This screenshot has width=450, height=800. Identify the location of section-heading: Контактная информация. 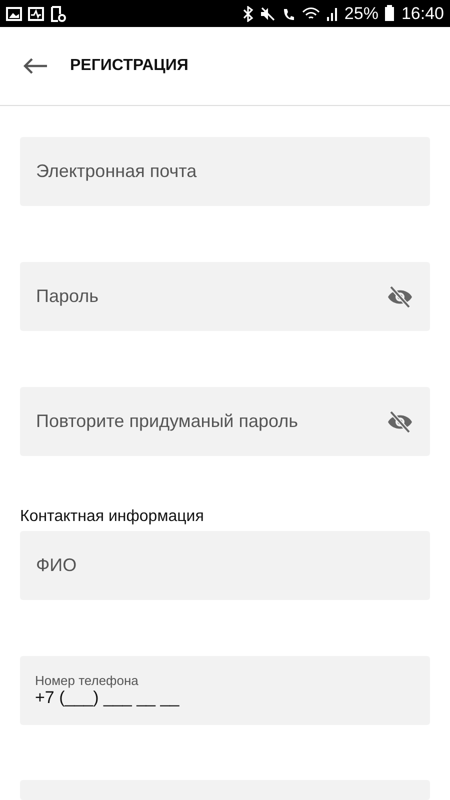
(112, 517).